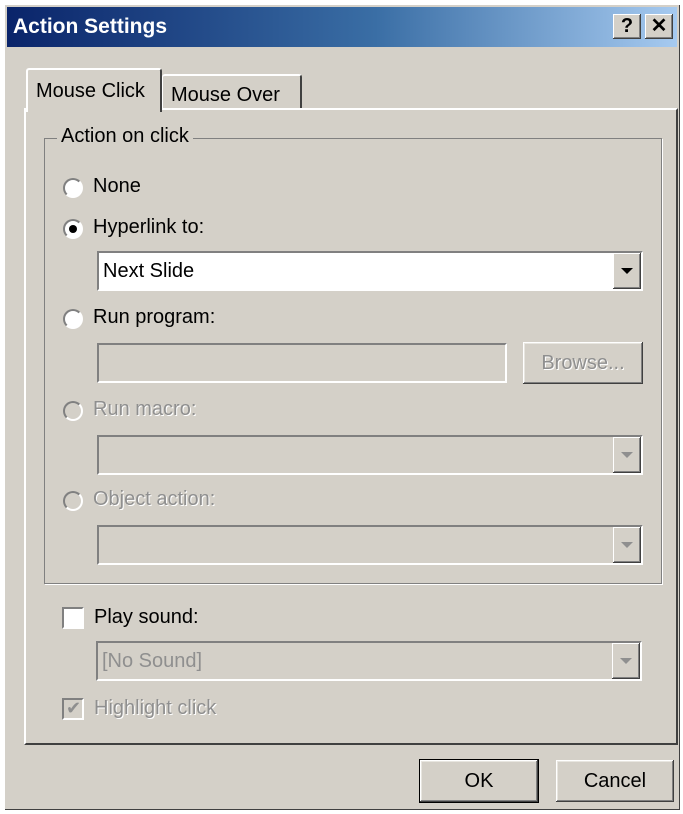 This screenshot has height=814, width=683. I want to click on close-button: ✕, so click(659, 26).